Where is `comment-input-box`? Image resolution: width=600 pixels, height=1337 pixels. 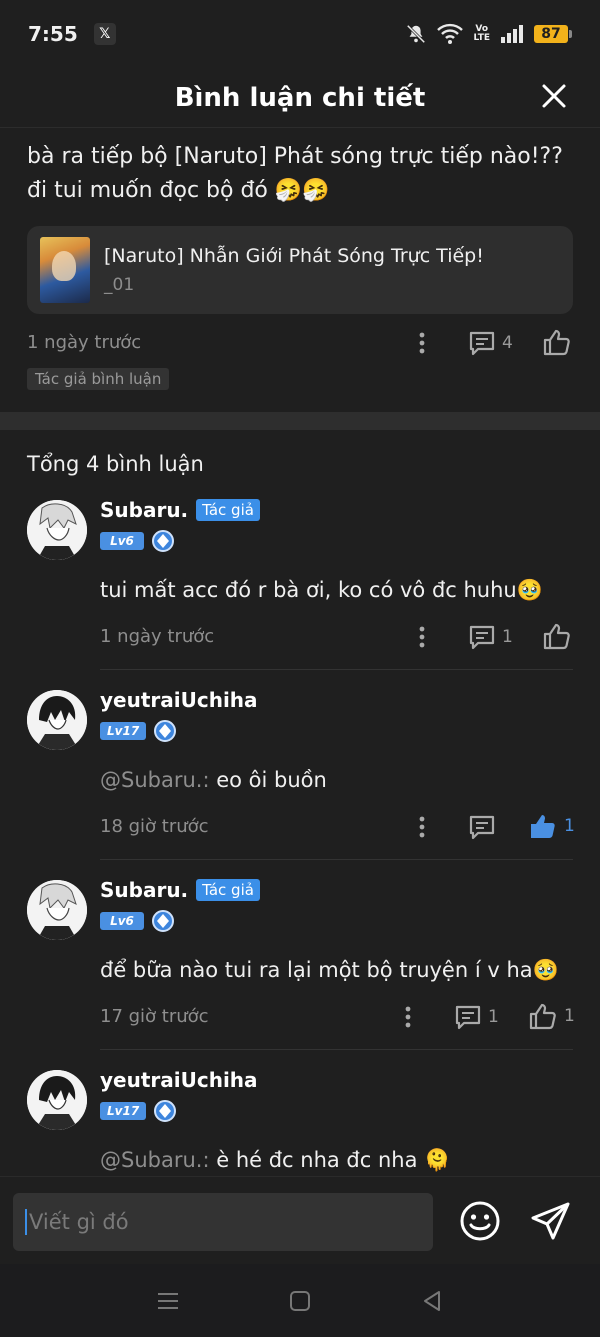 comment-input-box is located at coordinates (223, 1222).